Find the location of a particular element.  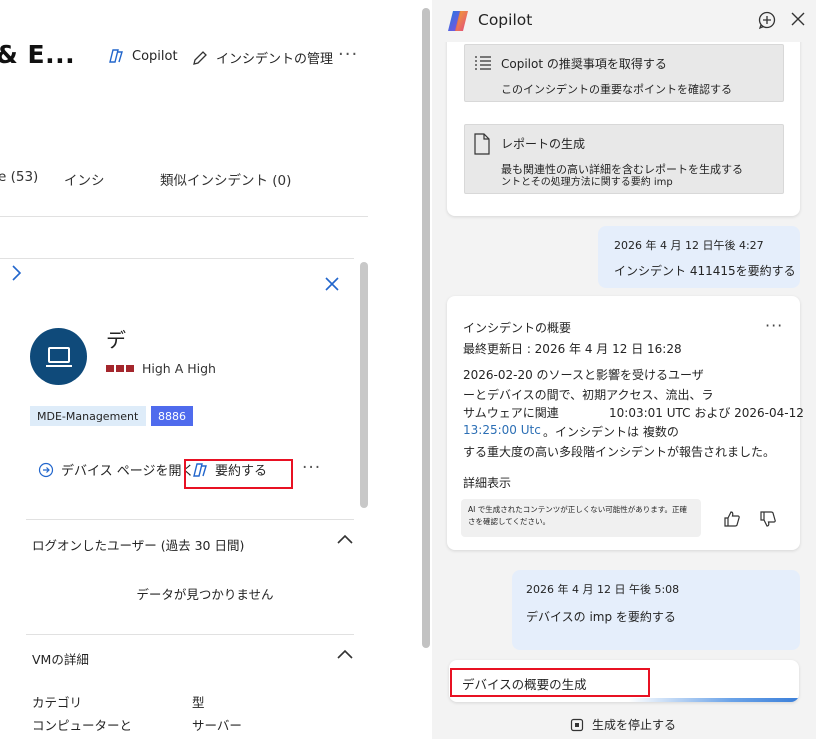

pencil-icon is located at coordinates (200, 57).